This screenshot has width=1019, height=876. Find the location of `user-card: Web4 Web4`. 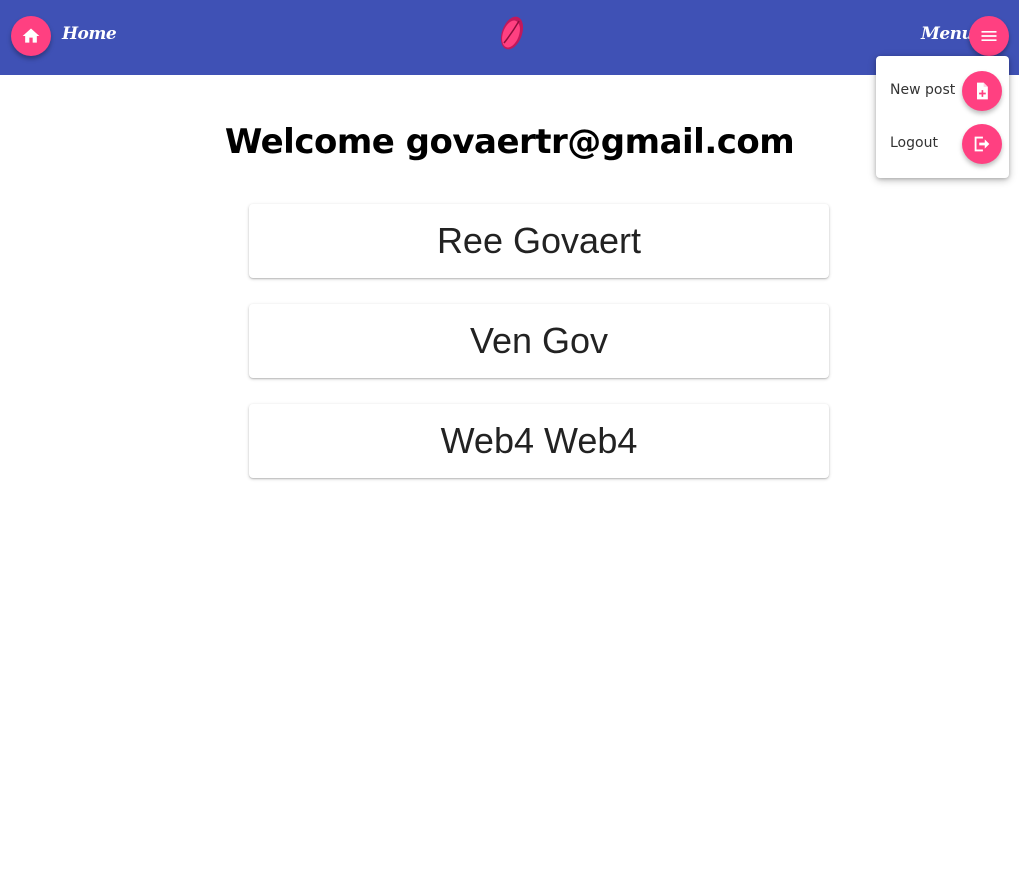

user-card: Web4 Web4 is located at coordinates (539, 441).